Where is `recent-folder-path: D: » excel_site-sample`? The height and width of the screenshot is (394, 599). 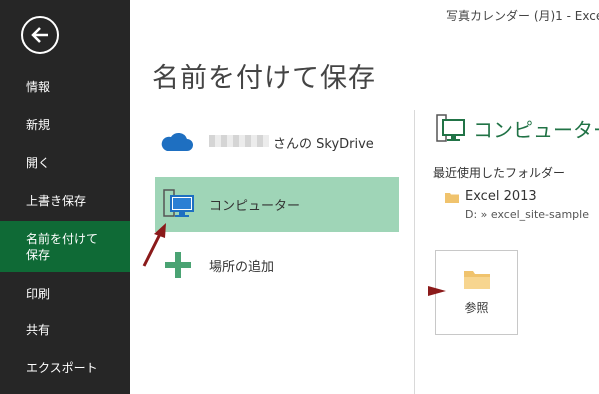 recent-folder-path: D: » excel_site-sample is located at coordinates (527, 214).